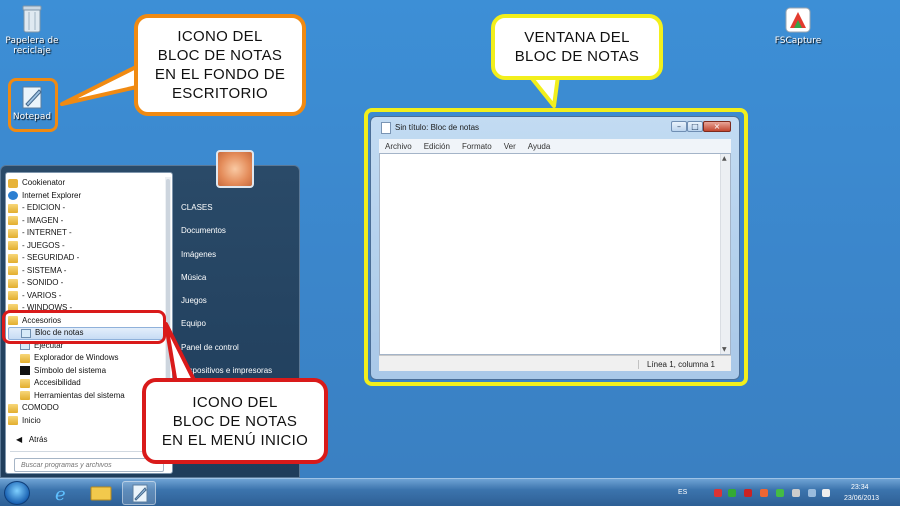 This screenshot has width=900, height=506. I want to click on close-icon: ×, so click(717, 126).